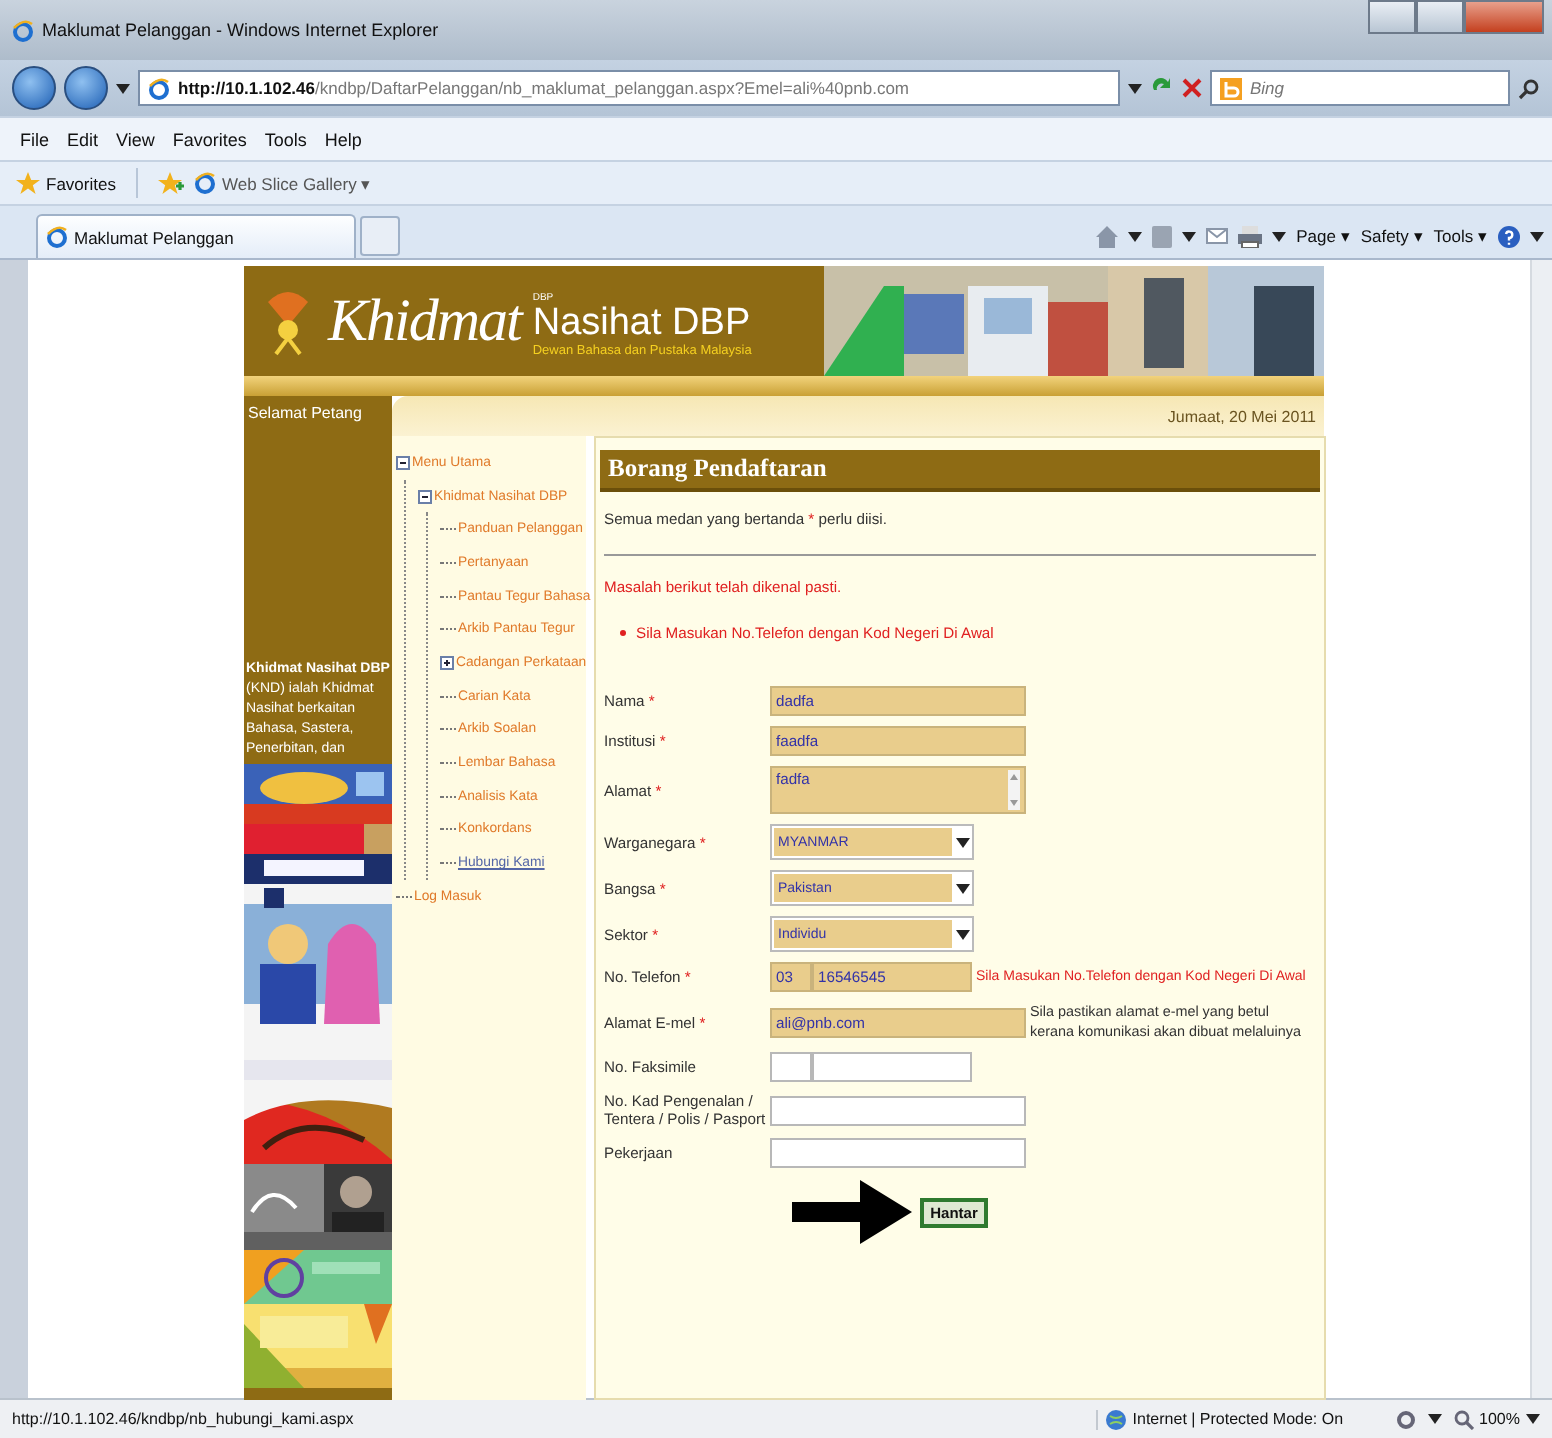 Image resolution: width=1552 pixels, height=1438 pixels. I want to click on banner-title: Nasihat DBP, so click(642, 324).